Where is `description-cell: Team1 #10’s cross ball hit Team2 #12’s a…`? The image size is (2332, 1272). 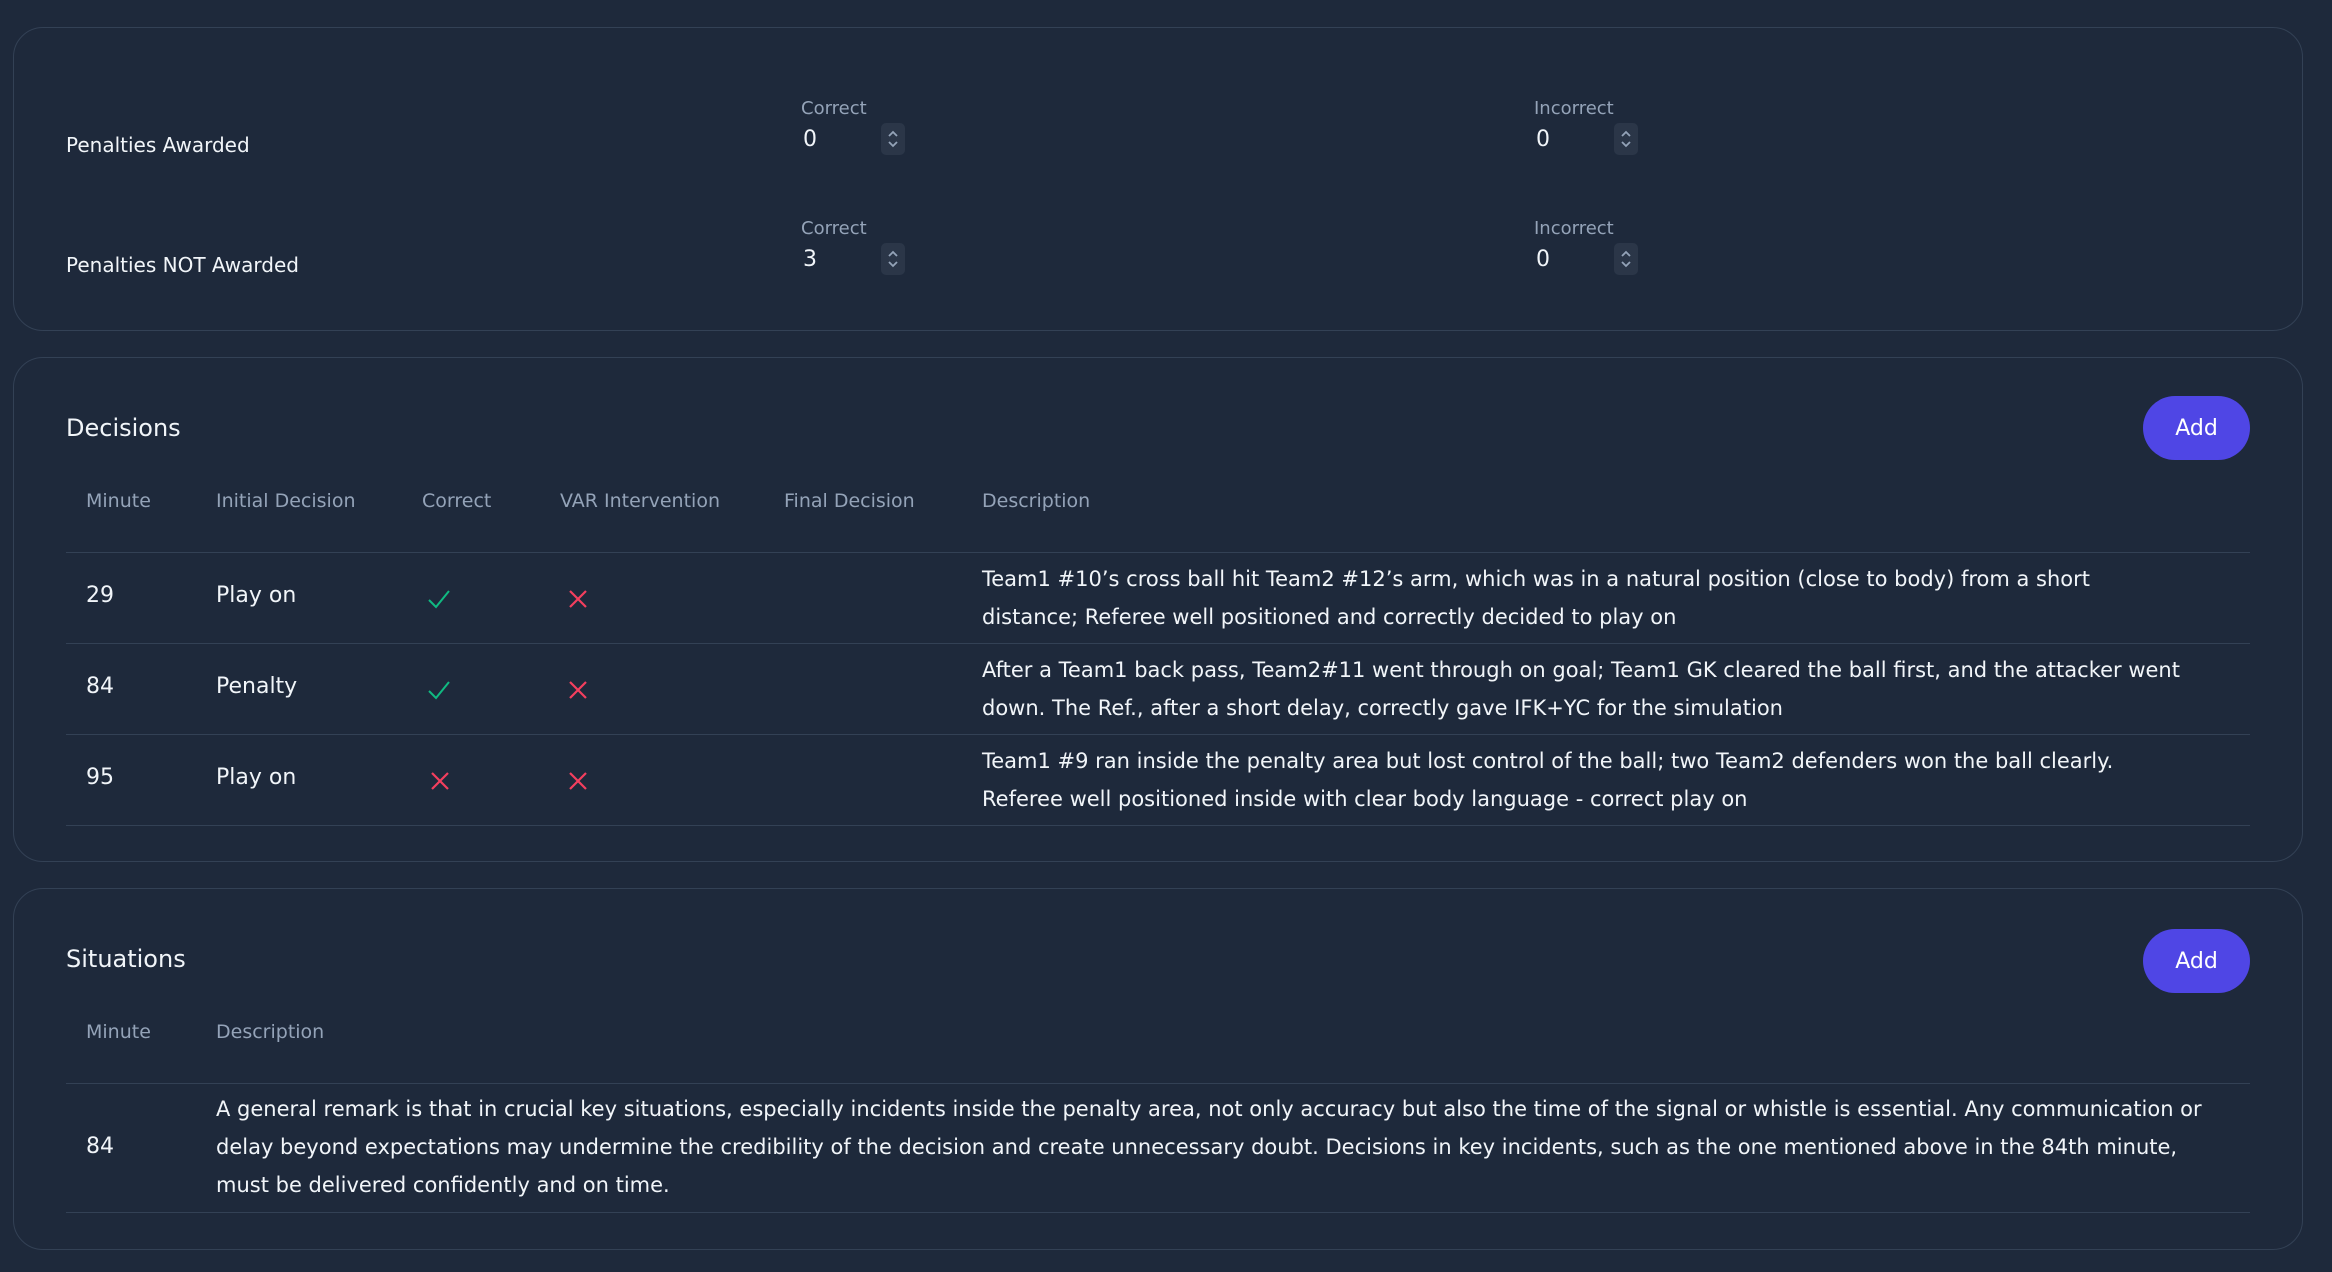 description-cell: Team1 #10’s cross ball hit Team2 #12’s a… is located at coordinates (1536, 598).